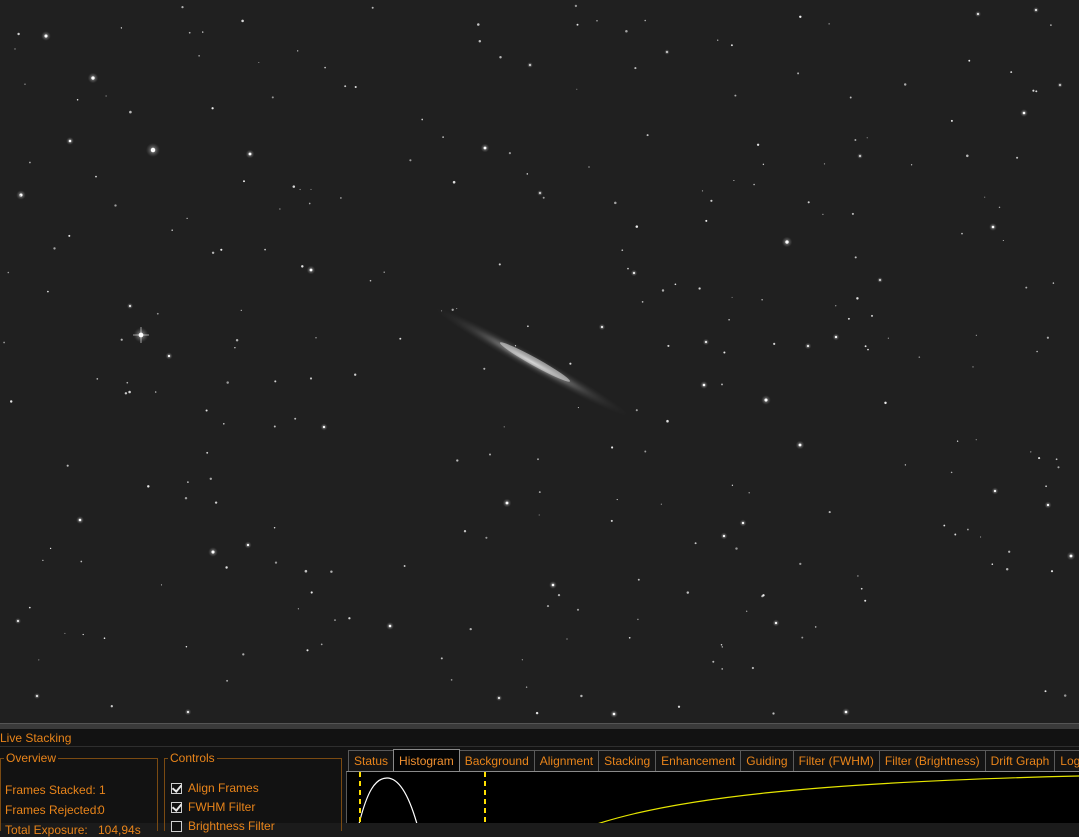 This screenshot has height=837, width=1079. Describe the element at coordinates (1066, 760) in the screenshot. I see `tab-log: Log` at that location.